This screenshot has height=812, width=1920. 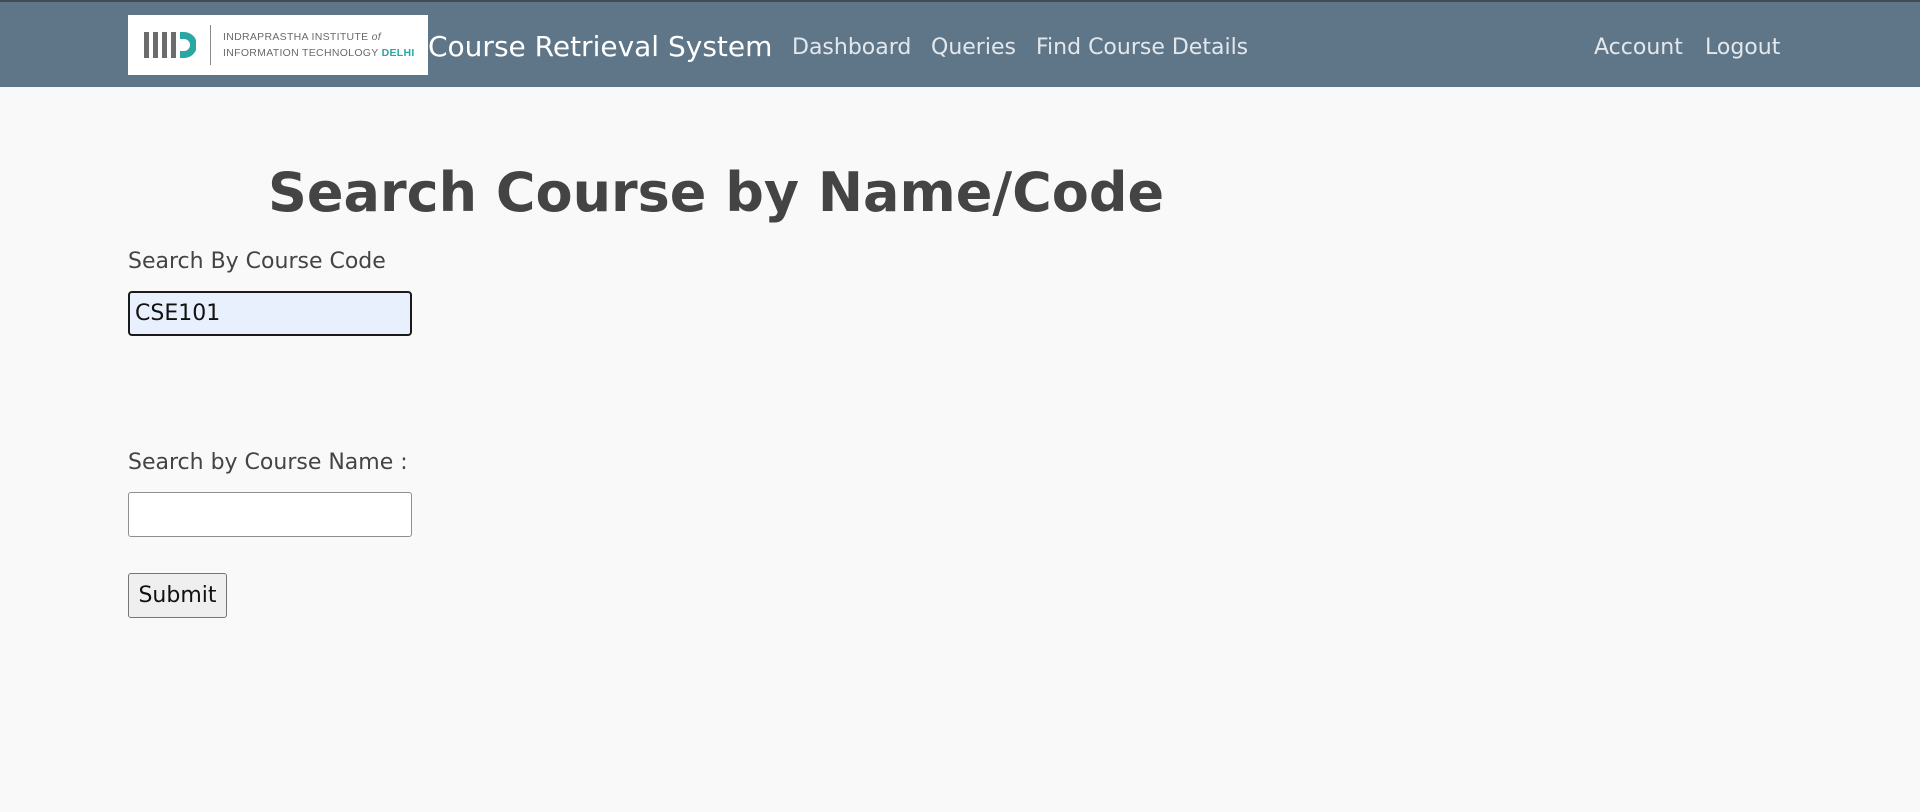 I want to click on course-code-input, so click(x=270, y=313).